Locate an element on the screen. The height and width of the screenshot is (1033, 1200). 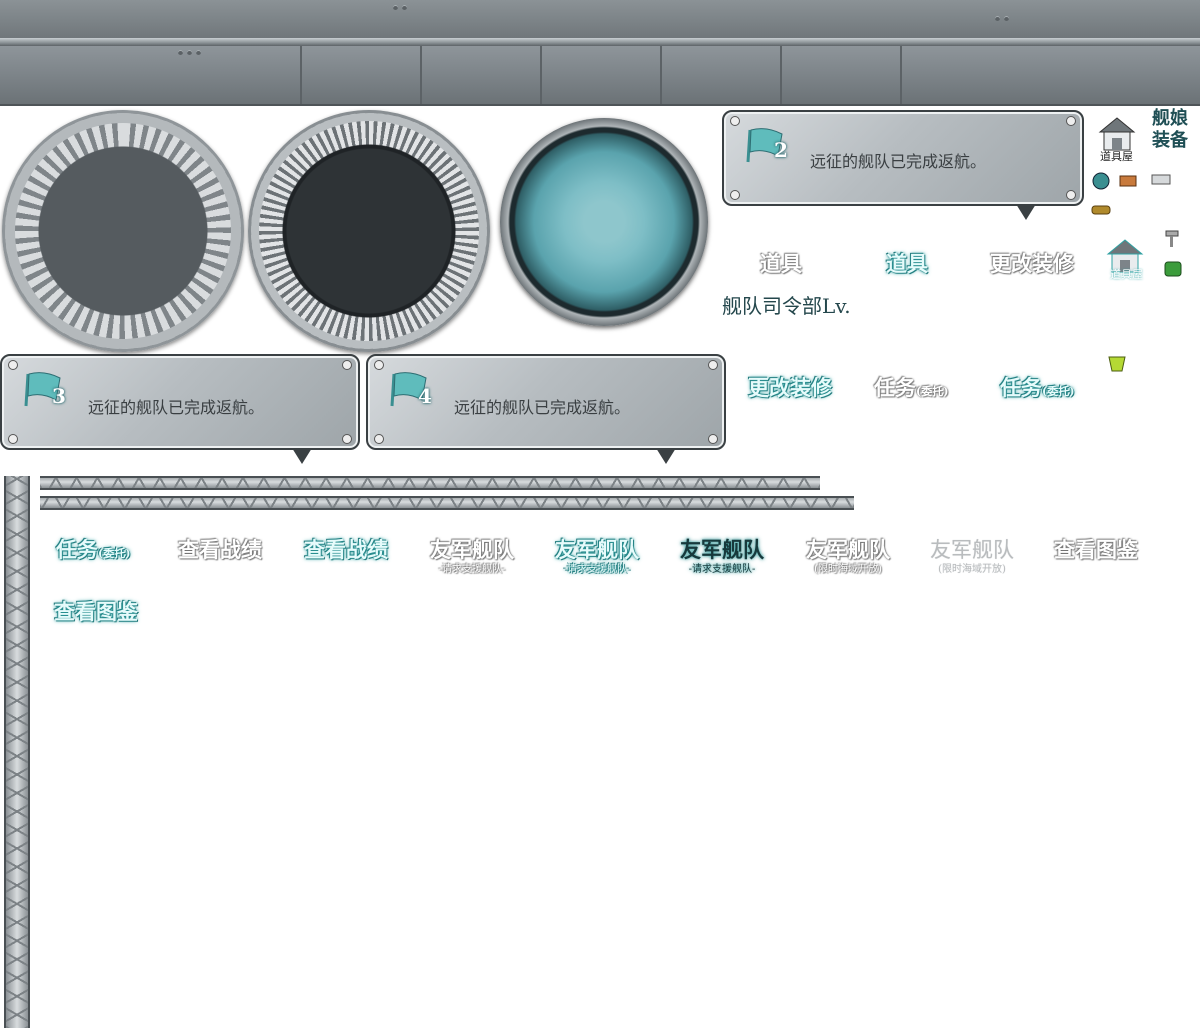
steel-rail is located at coordinates (600, 42).